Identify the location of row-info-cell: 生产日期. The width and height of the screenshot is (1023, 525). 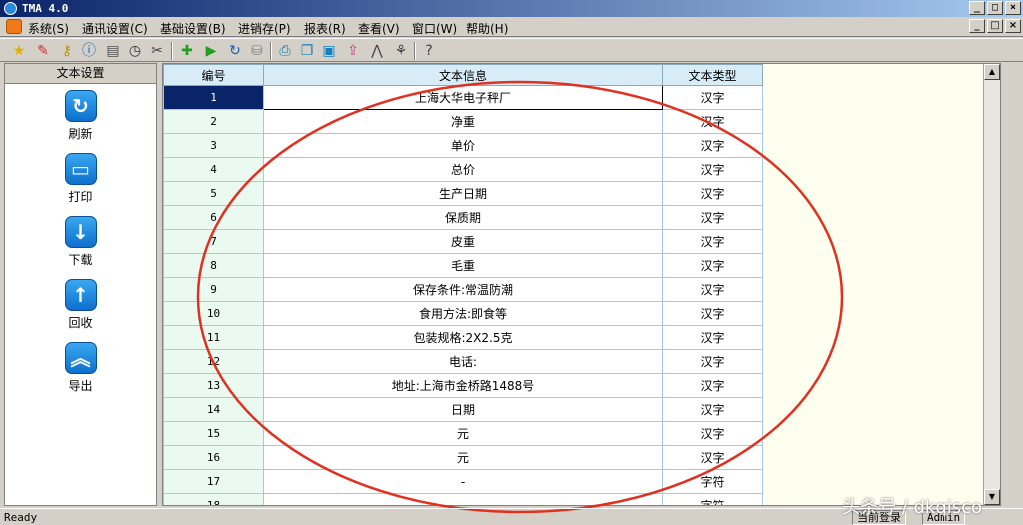
(463, 193).